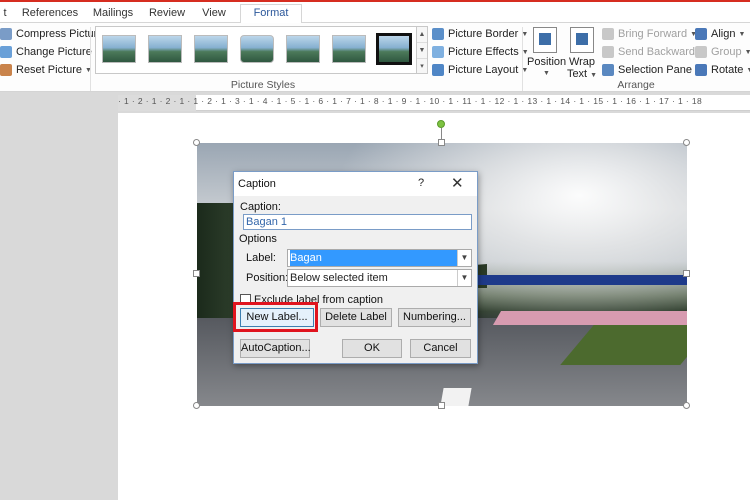  What do you see at coordinates (355, 184) in the screenshot?
I see `dialog-title-bar: Caption ? ✕` at bounding box center [355, 184].